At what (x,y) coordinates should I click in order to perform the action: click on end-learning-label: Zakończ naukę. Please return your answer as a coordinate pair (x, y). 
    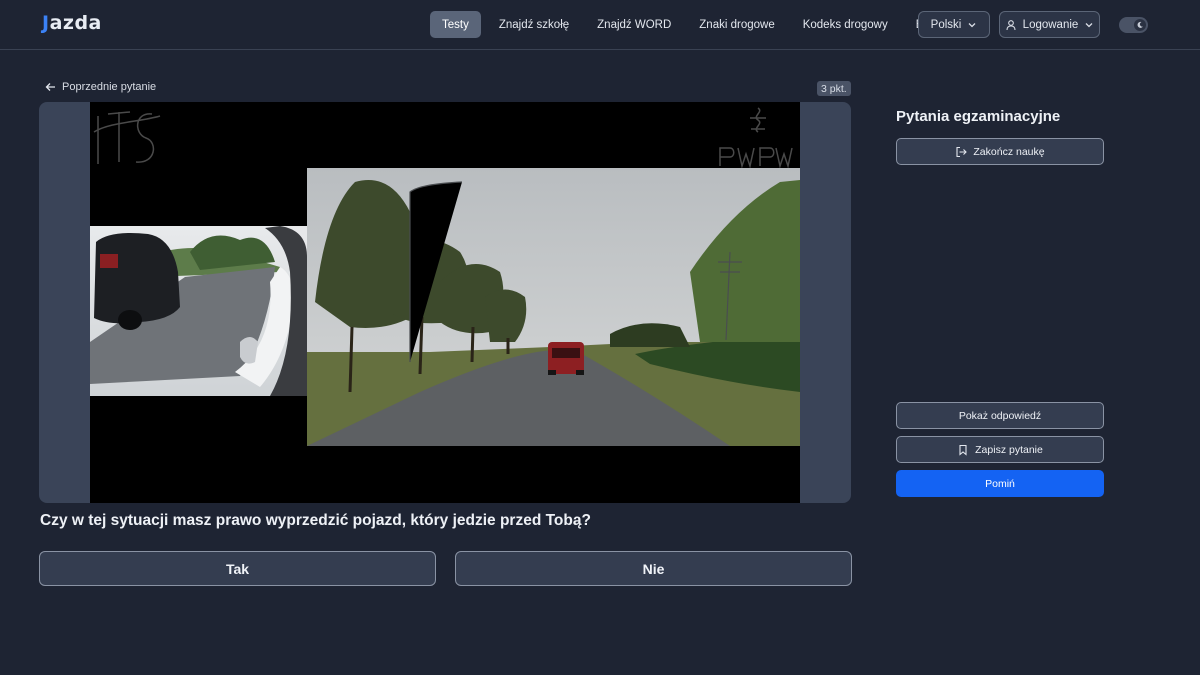
    Looking at the image, I should click on (1009, 151).